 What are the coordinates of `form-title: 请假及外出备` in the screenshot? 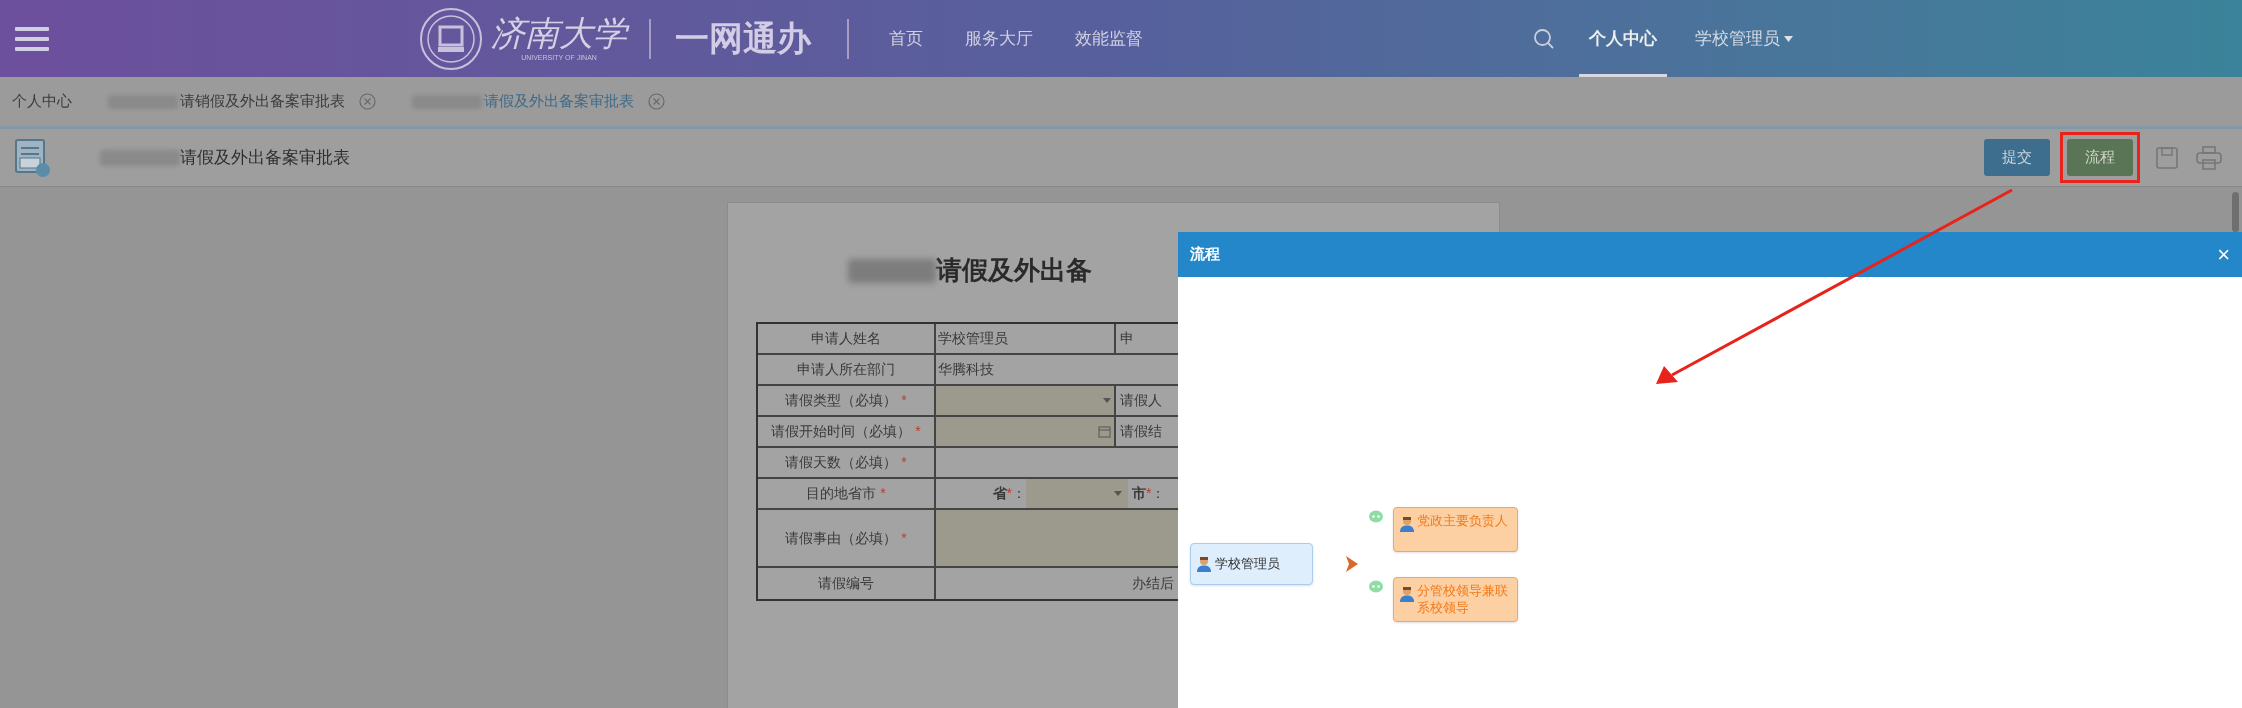 It's located at (1014, 270).